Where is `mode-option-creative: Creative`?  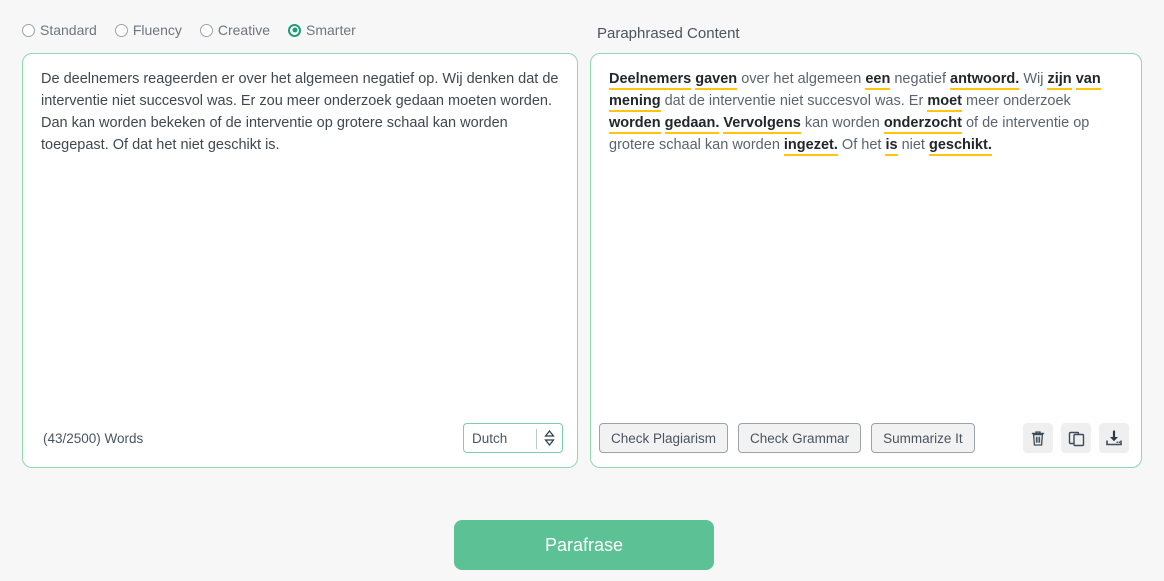 mode-option-creative: Creative is located at coordinates (234, 30).